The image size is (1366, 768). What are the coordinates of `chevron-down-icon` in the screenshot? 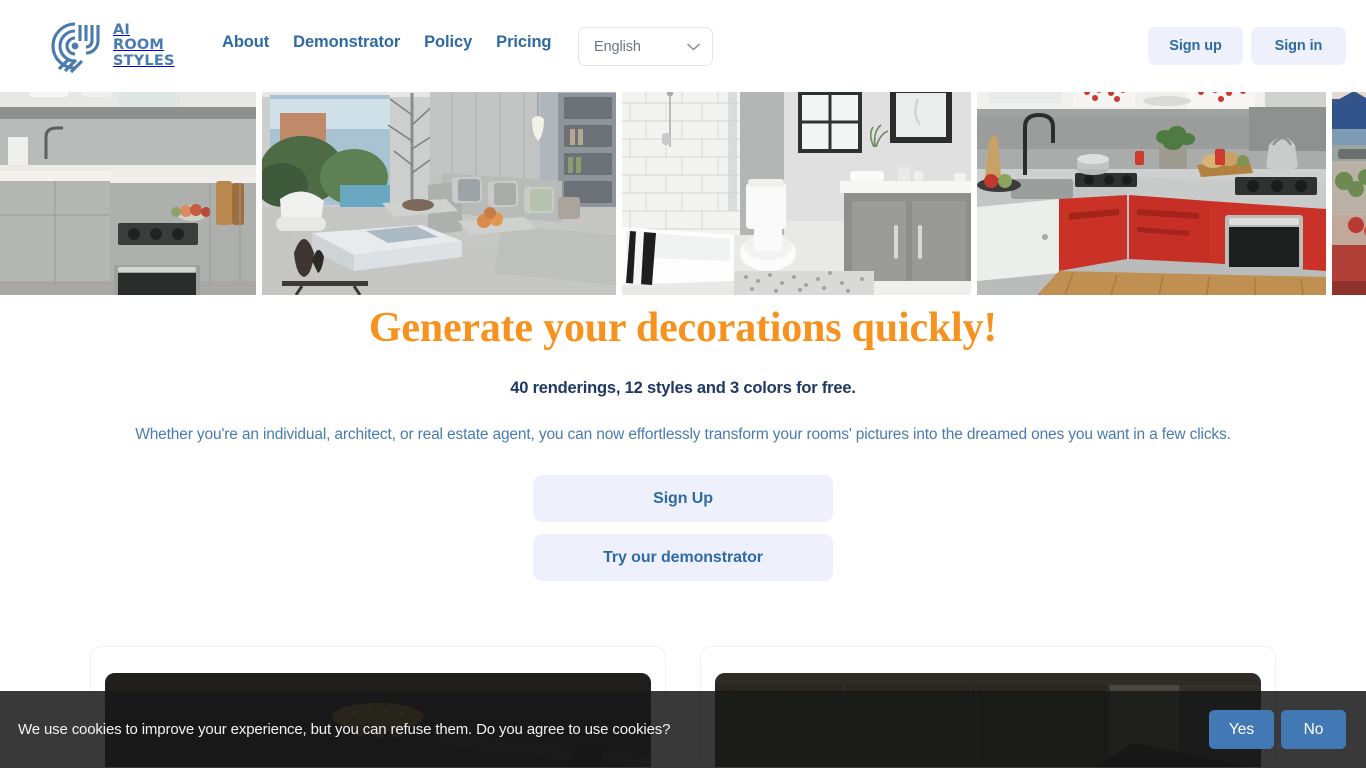 It's located at (693, 46).